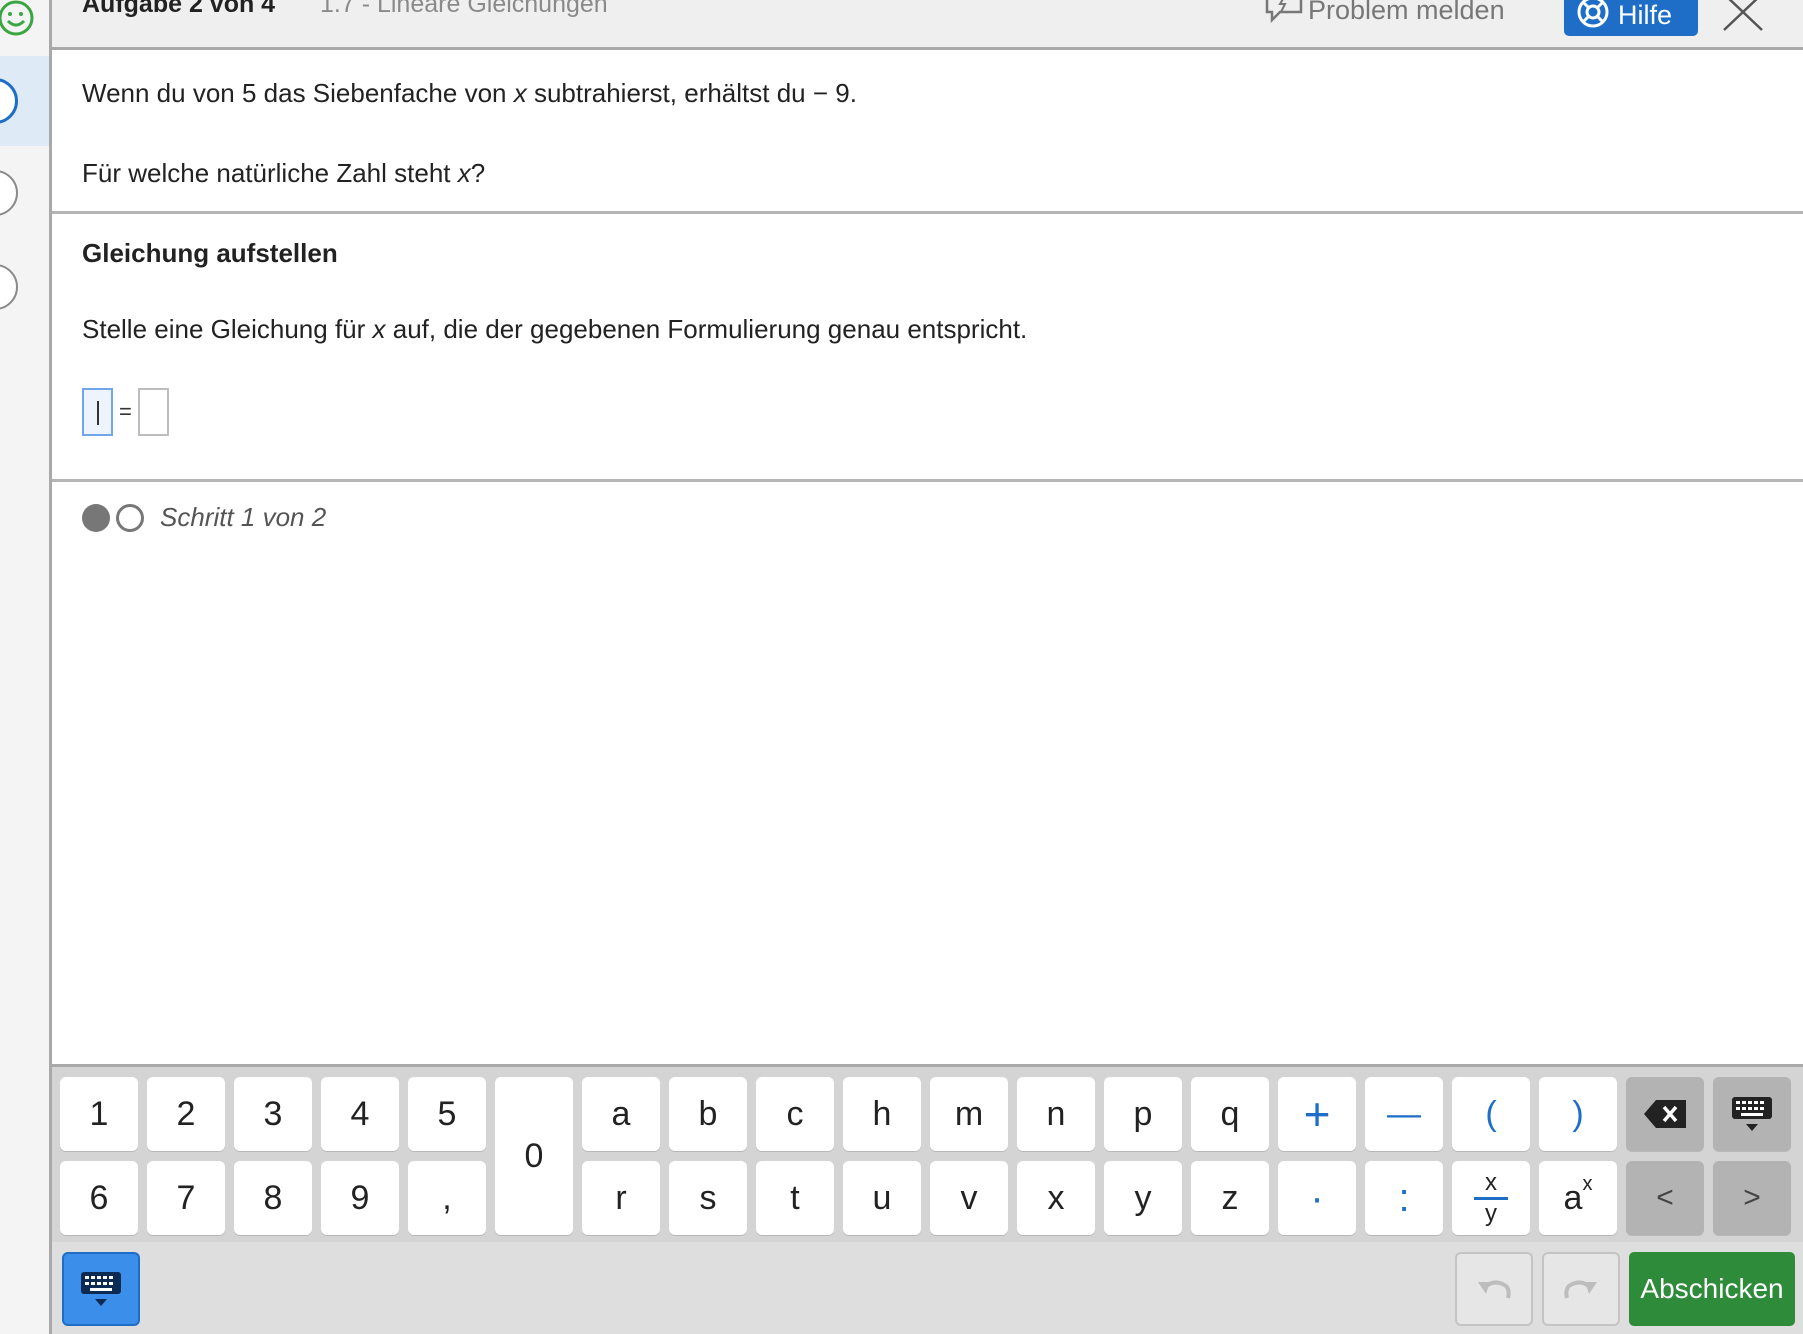  Describe the element at coordinates (1491, 1182) in the screenshot. I see `fraction-numerator: x` at that location.